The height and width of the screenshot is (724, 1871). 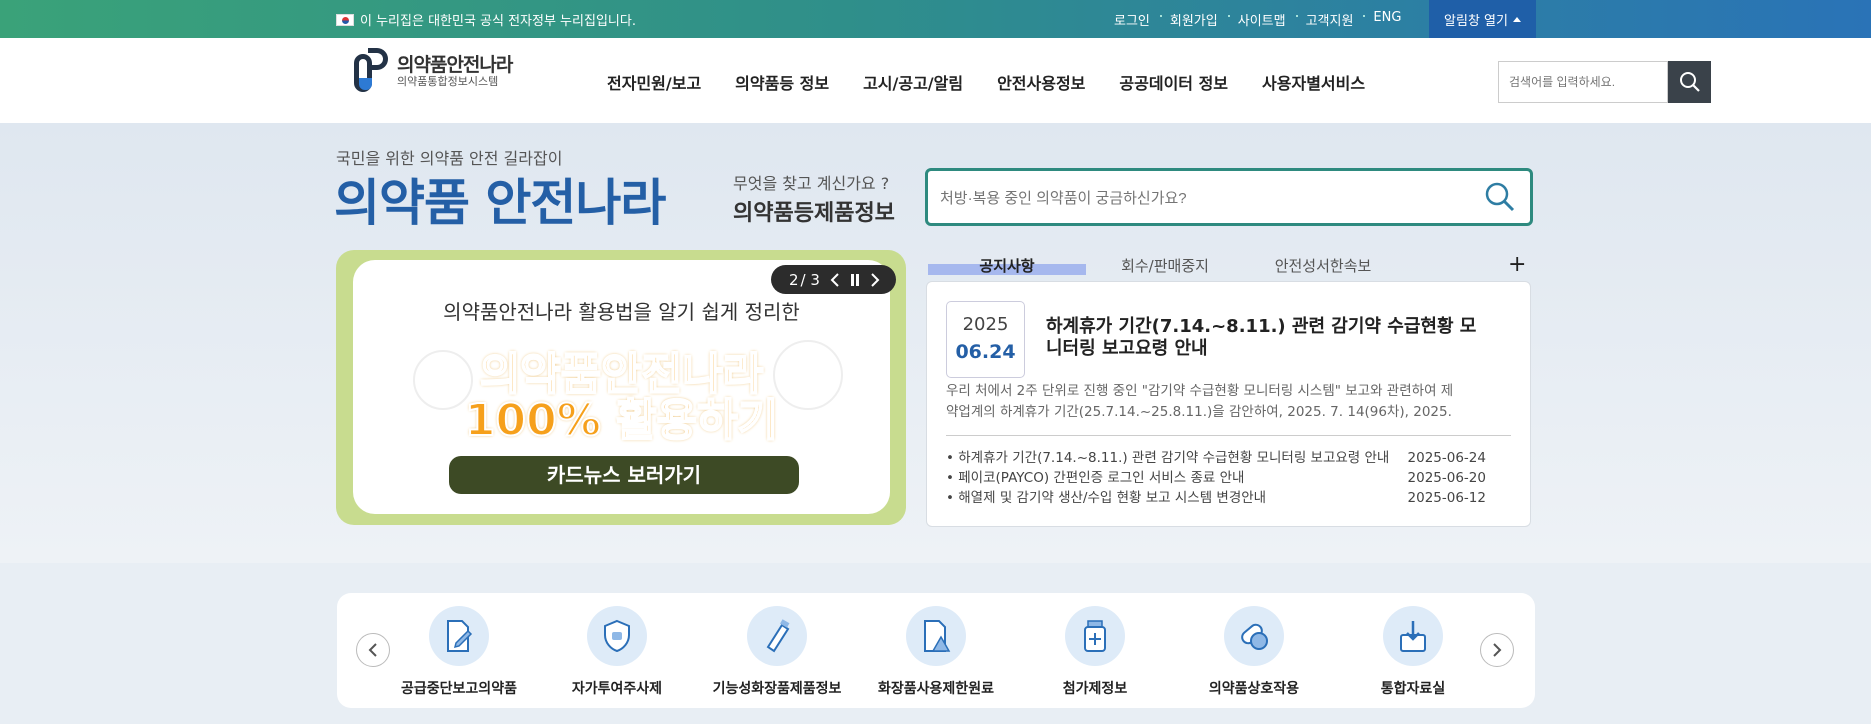 What do you see at coordinates (1132, 19) in the screenshot?
I see `login-link: 로그인` at bounding box center [1132, 19].